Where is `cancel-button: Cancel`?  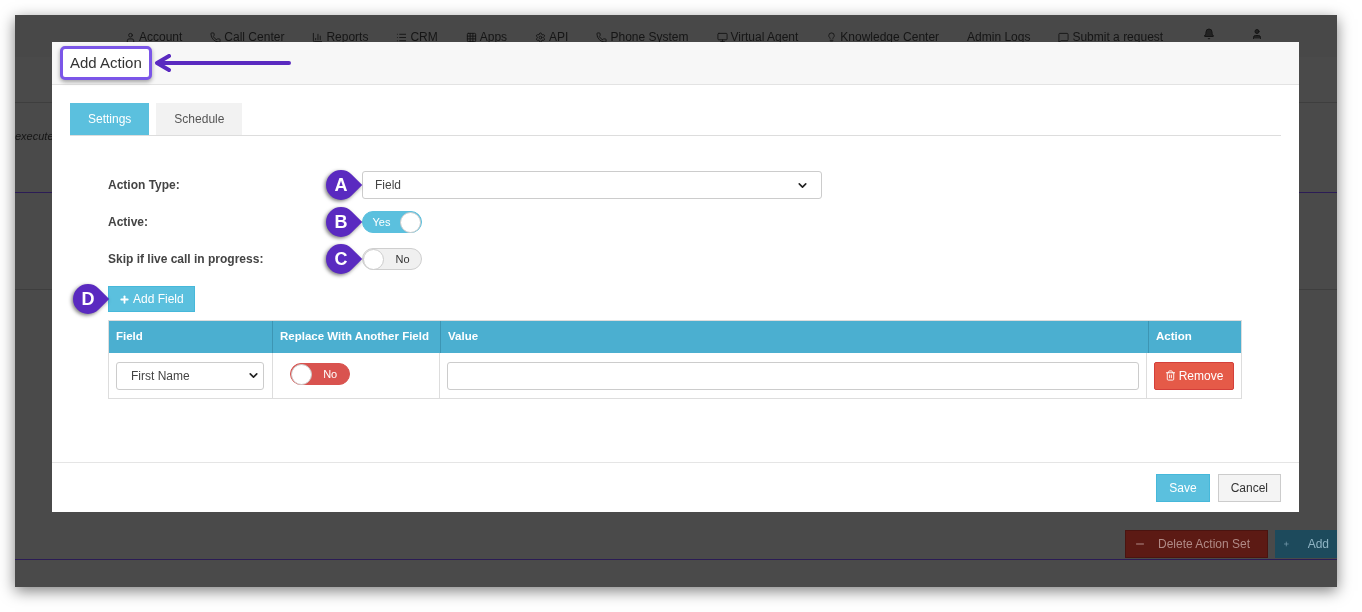 cancel-button: Cancel is located at coordinates (1249, 487).